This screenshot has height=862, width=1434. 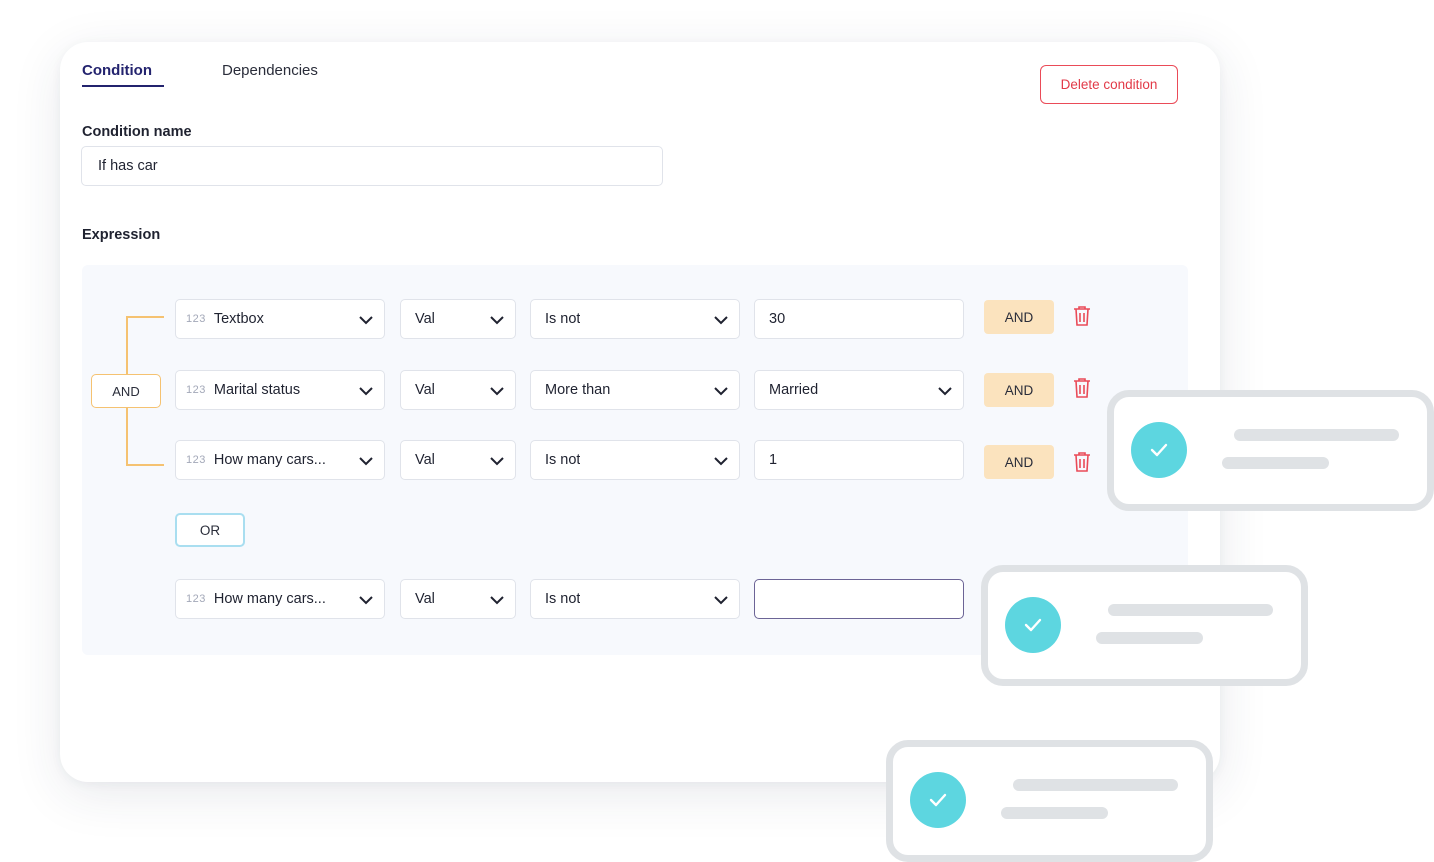 What do you see at coordinates (777, 319) in the screenshot?
I see `value-input-text: 30` at bounding box center [777, 319].